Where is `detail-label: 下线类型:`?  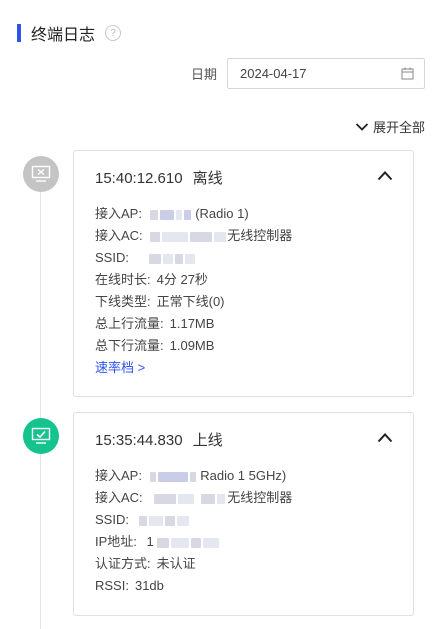
detail-label: 下线类型: is located at coordinates (123, 301).